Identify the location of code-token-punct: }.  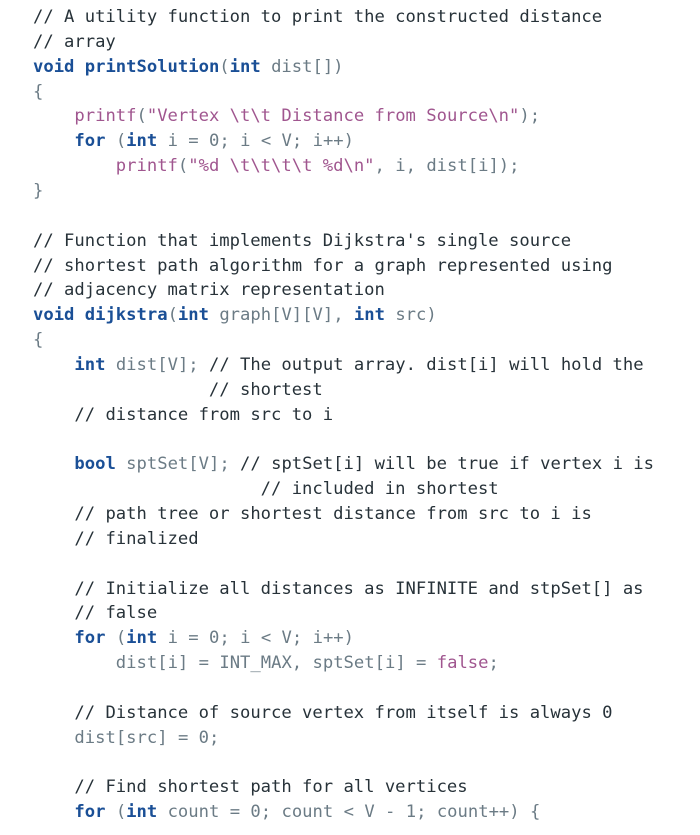
(38, 190).